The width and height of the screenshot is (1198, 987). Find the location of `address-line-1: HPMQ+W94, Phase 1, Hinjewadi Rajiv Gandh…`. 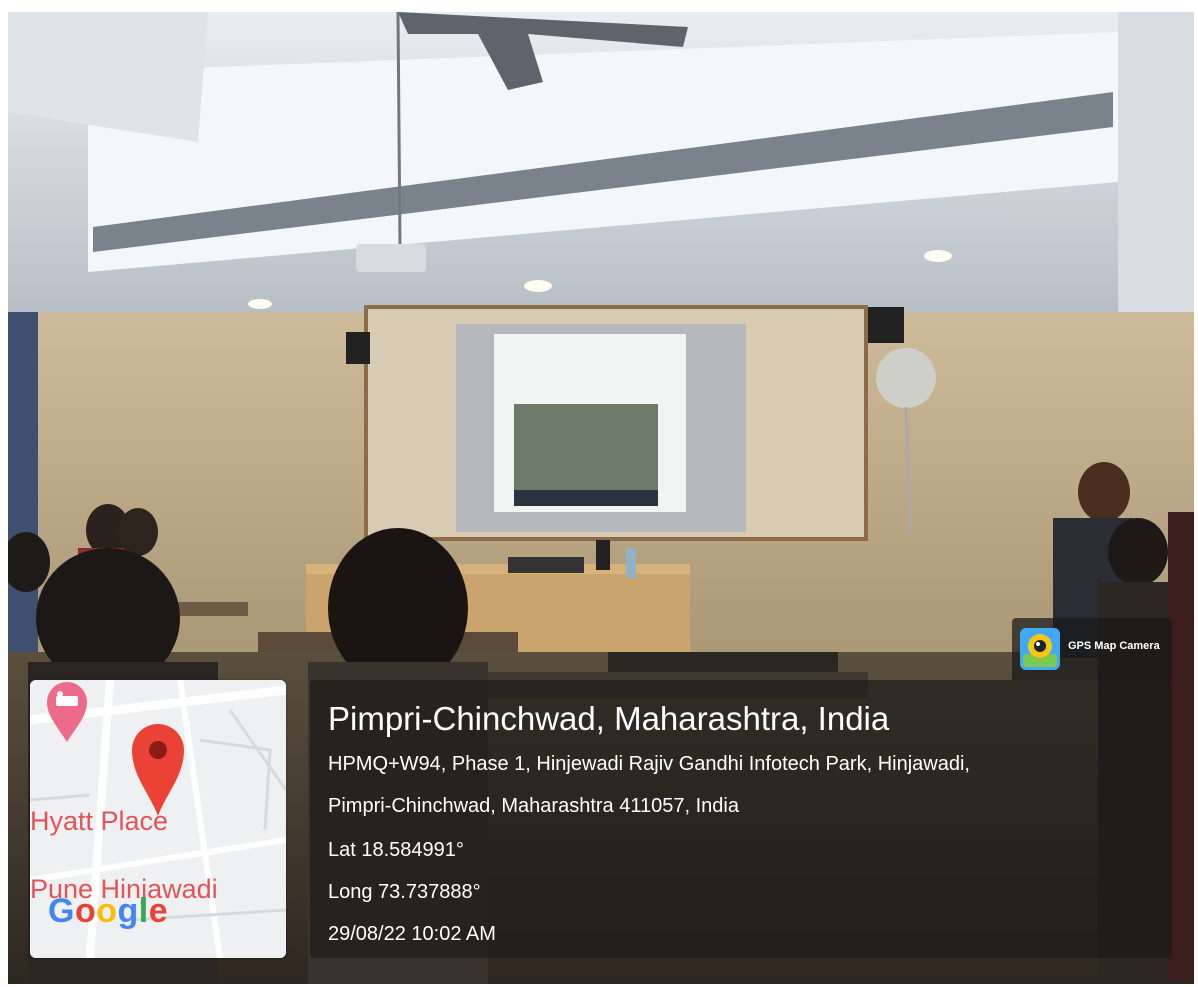

address-line-1: HPMQ+W94, Phase 1, Hinjewadi Rajiv Gandh… is located at coordinates (649, 764).